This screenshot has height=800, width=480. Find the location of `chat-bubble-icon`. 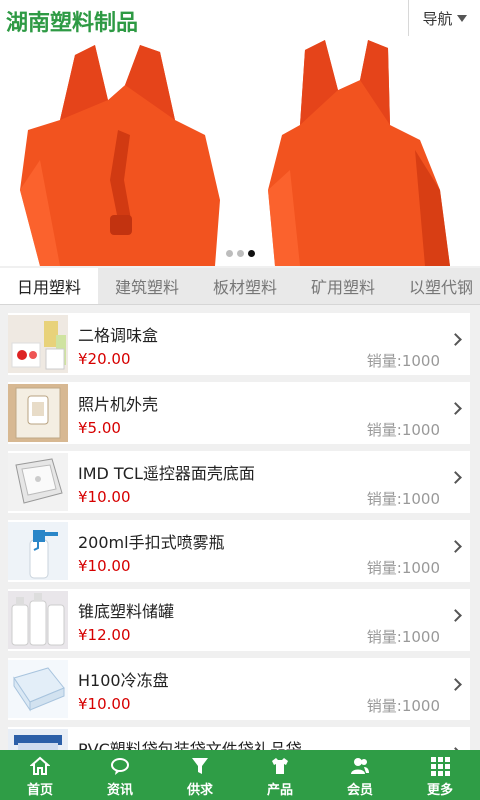

chat-bubble-icon is located at coordinates (120, 766).